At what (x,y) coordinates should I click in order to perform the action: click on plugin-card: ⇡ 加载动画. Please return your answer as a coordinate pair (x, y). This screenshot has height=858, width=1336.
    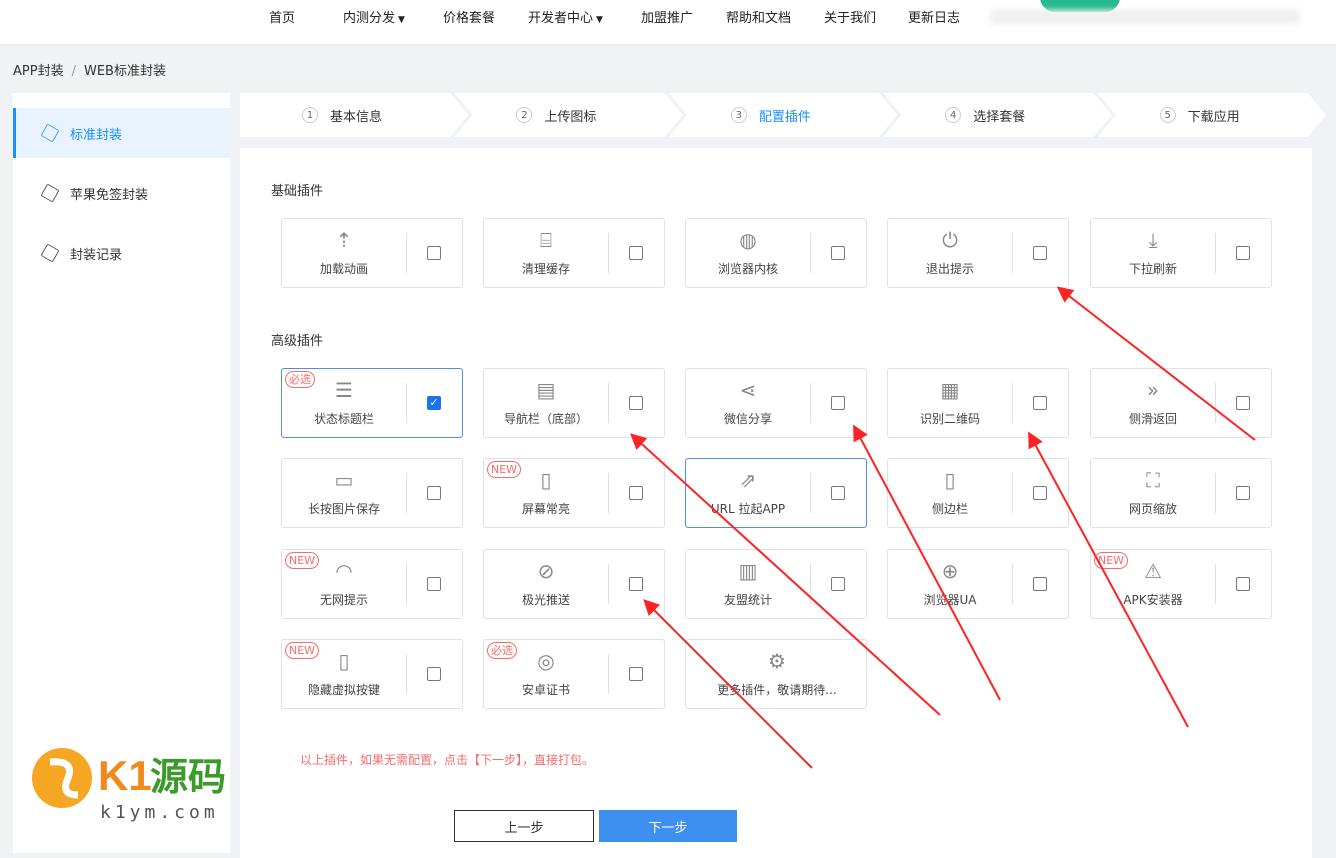
    Looking at the image, I should click on (372, 253).